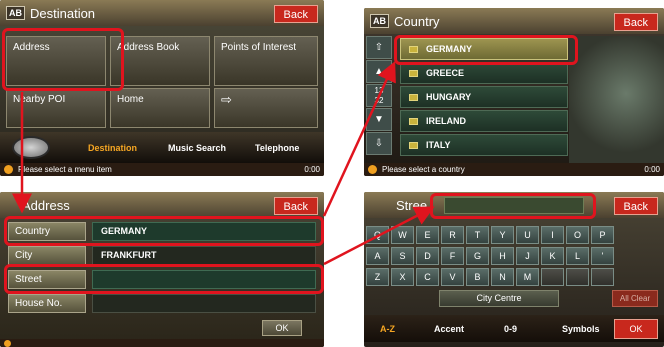 The height and width of the screenshot is (347, 664). What do you see at coordinates (427, 235) in the screenshot?
I see `key-e: E` at bounding box center [427, 235].